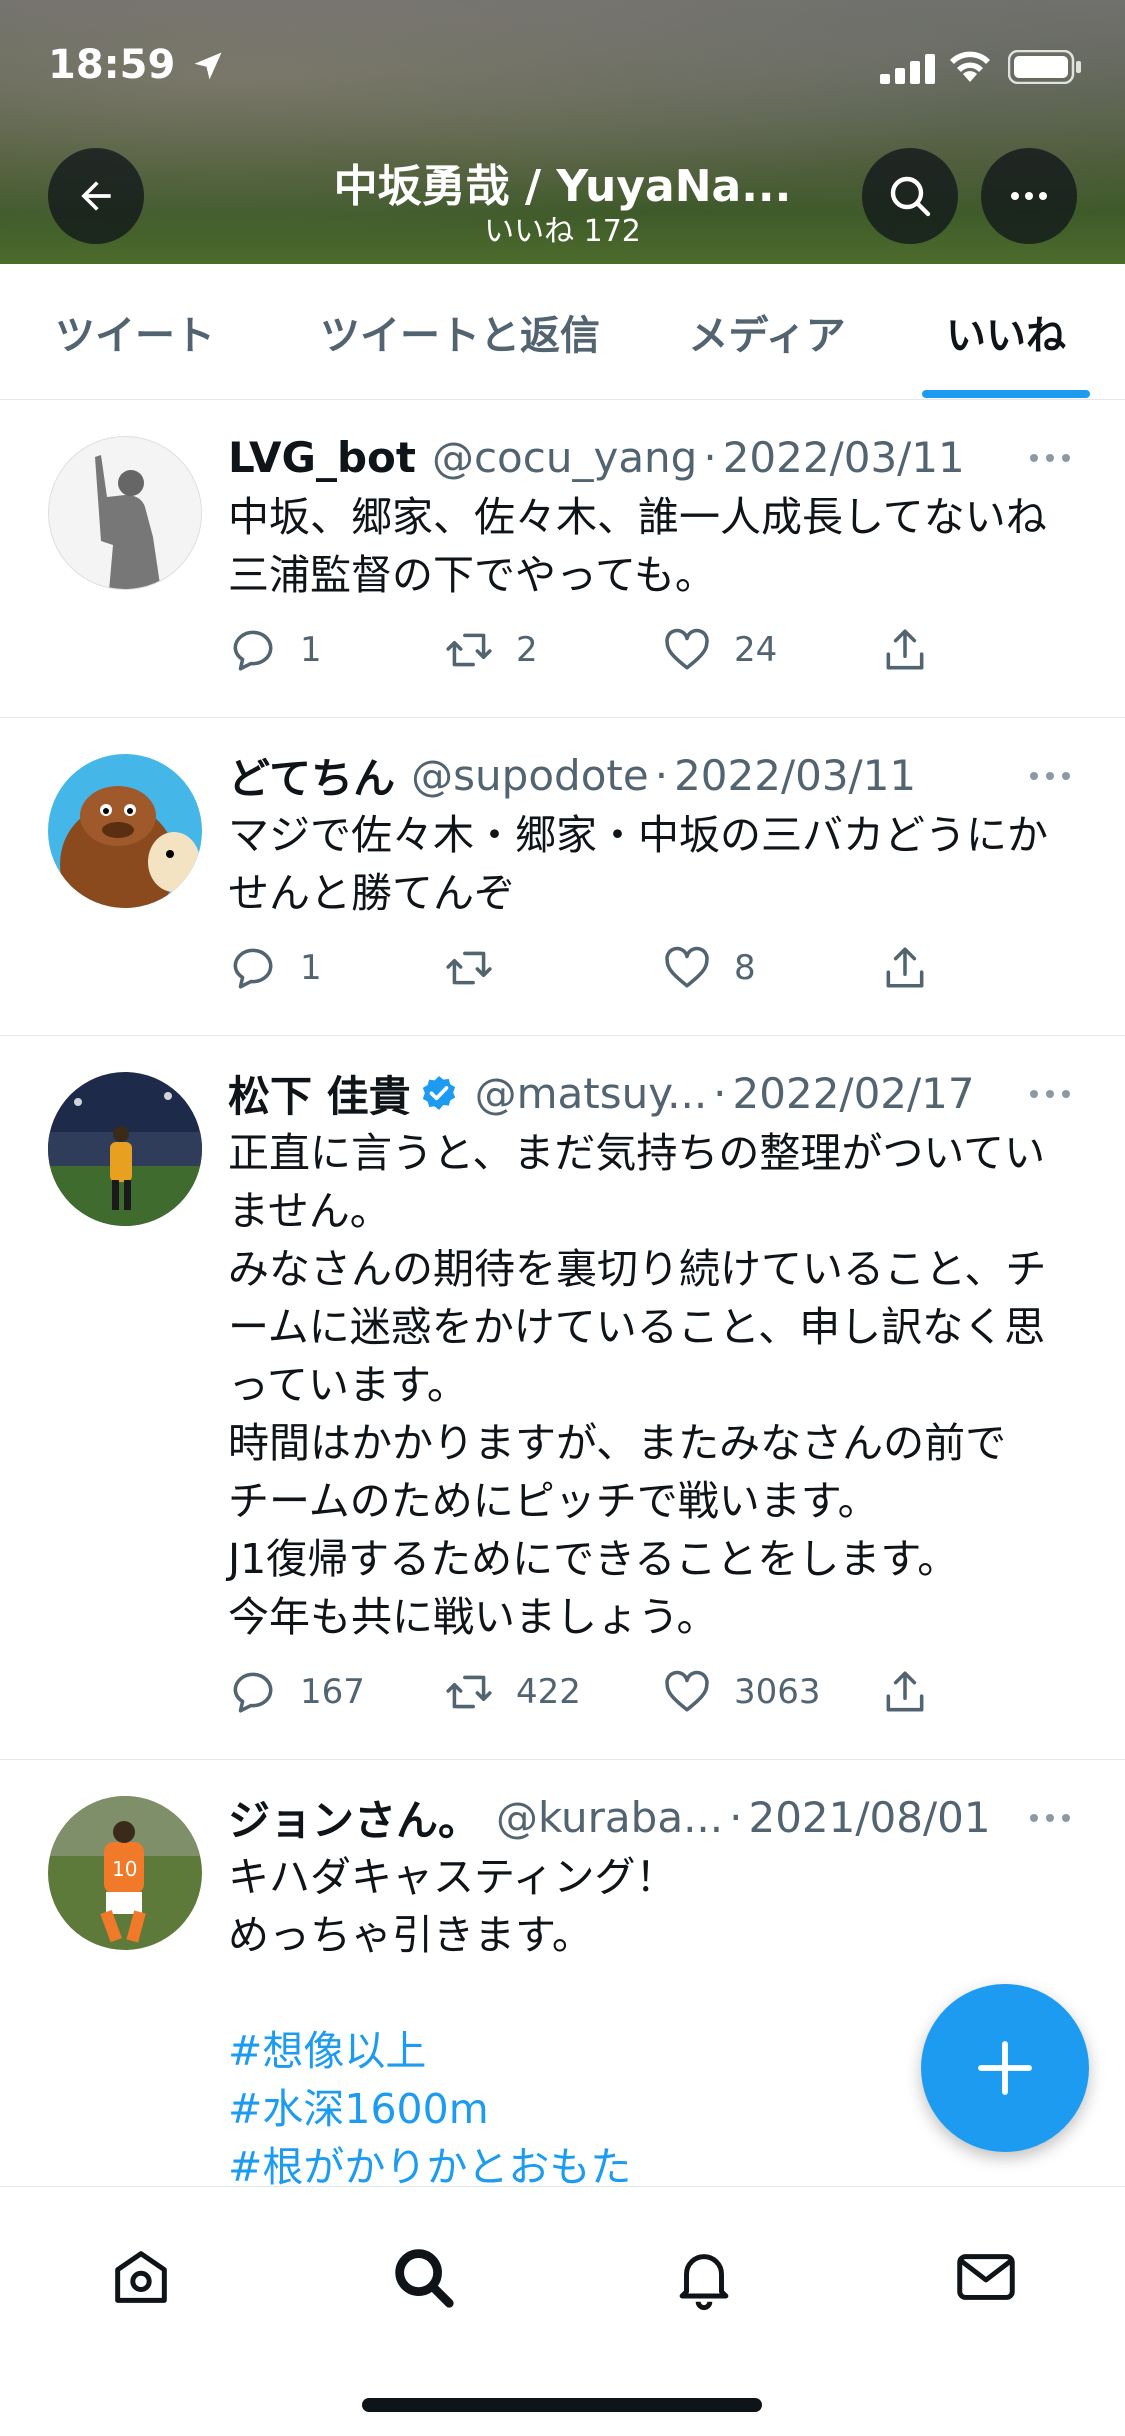  What do you see at coordinates (658, 546) in the screenshot?
I see `tweet-text: 中坂、郷家、佐々木、誰一人成長してないね 三浦監督の下でやっても。` at bounding box center [658, 546].